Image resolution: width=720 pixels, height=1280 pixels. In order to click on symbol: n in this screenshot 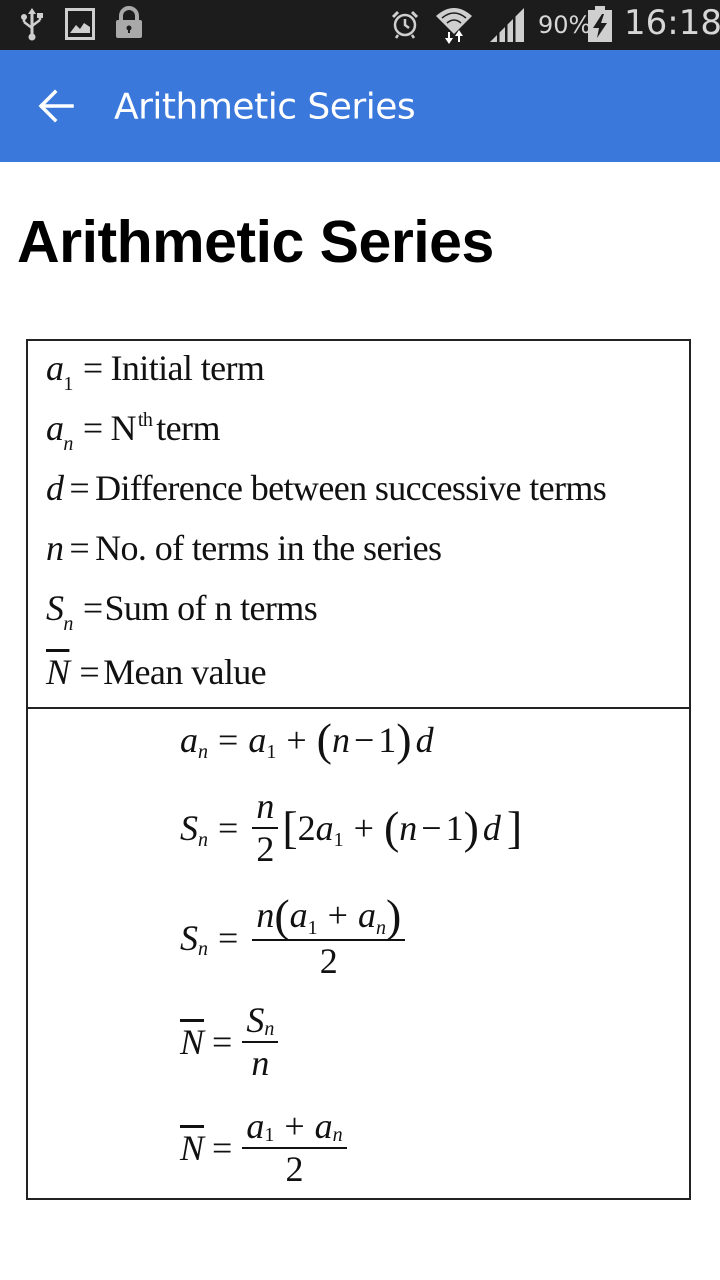, I will do `click(55, 548)`.